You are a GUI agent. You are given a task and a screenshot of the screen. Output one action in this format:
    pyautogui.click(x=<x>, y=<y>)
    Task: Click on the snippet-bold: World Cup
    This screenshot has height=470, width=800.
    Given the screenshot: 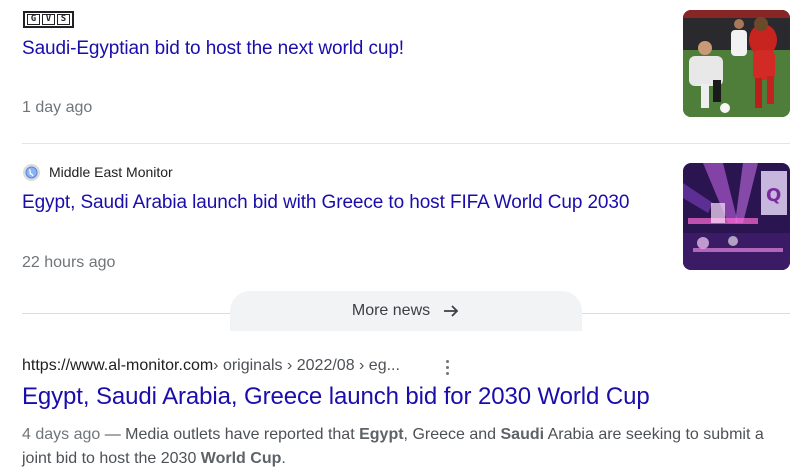 What is the action you would take?
    pyautogui.click(x=241, y=458)
    